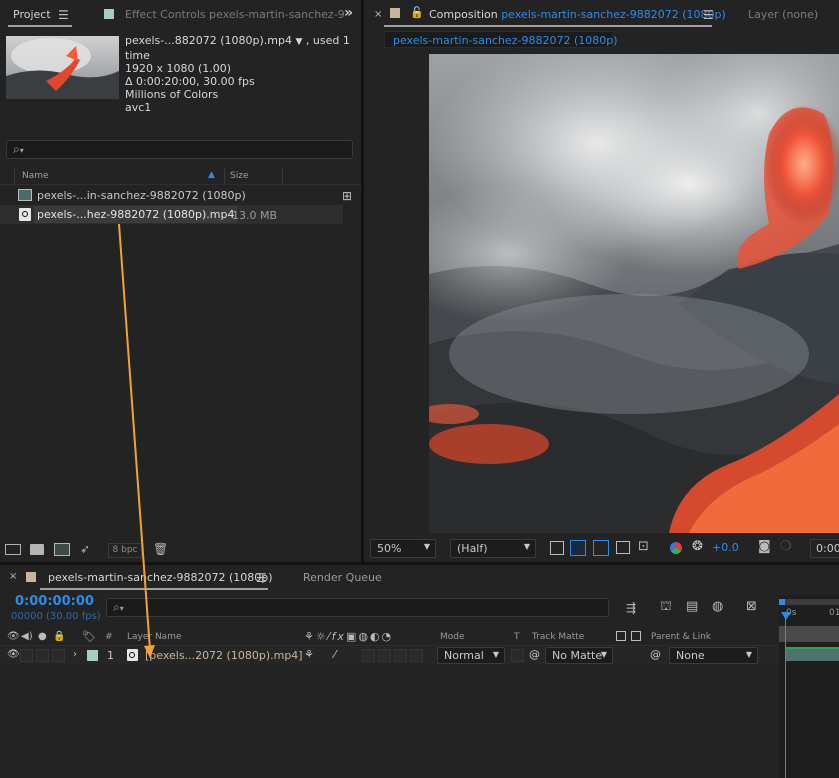 This screenshot has height=778, width=839. Describe the element at coordinates (676, 548) in the screenshot. I see `channels-icon` at that location.